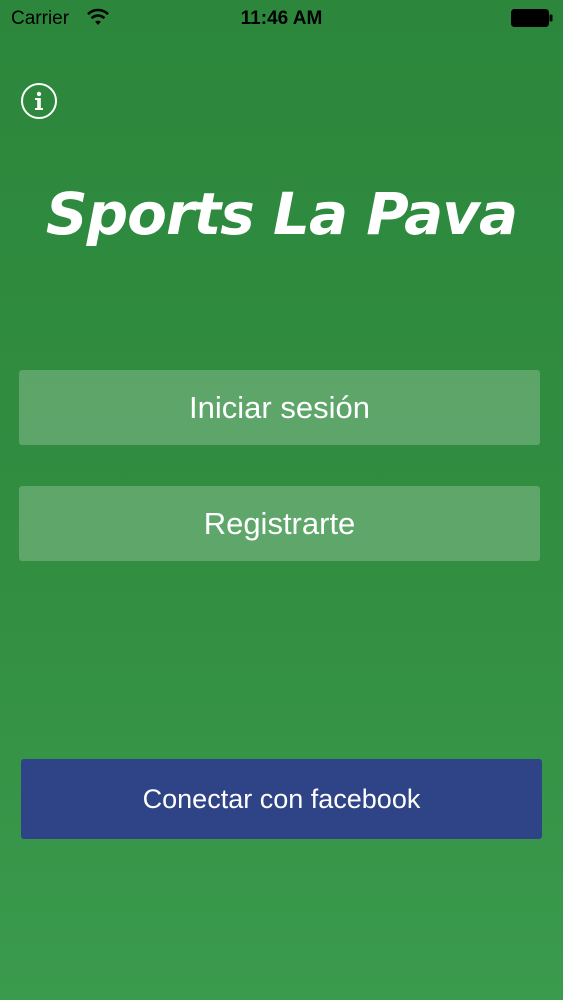 Image resolution: width=563 pixels, height=1000 pixels. I want to click on status-time: 11:46 AM, so click(281, 18).